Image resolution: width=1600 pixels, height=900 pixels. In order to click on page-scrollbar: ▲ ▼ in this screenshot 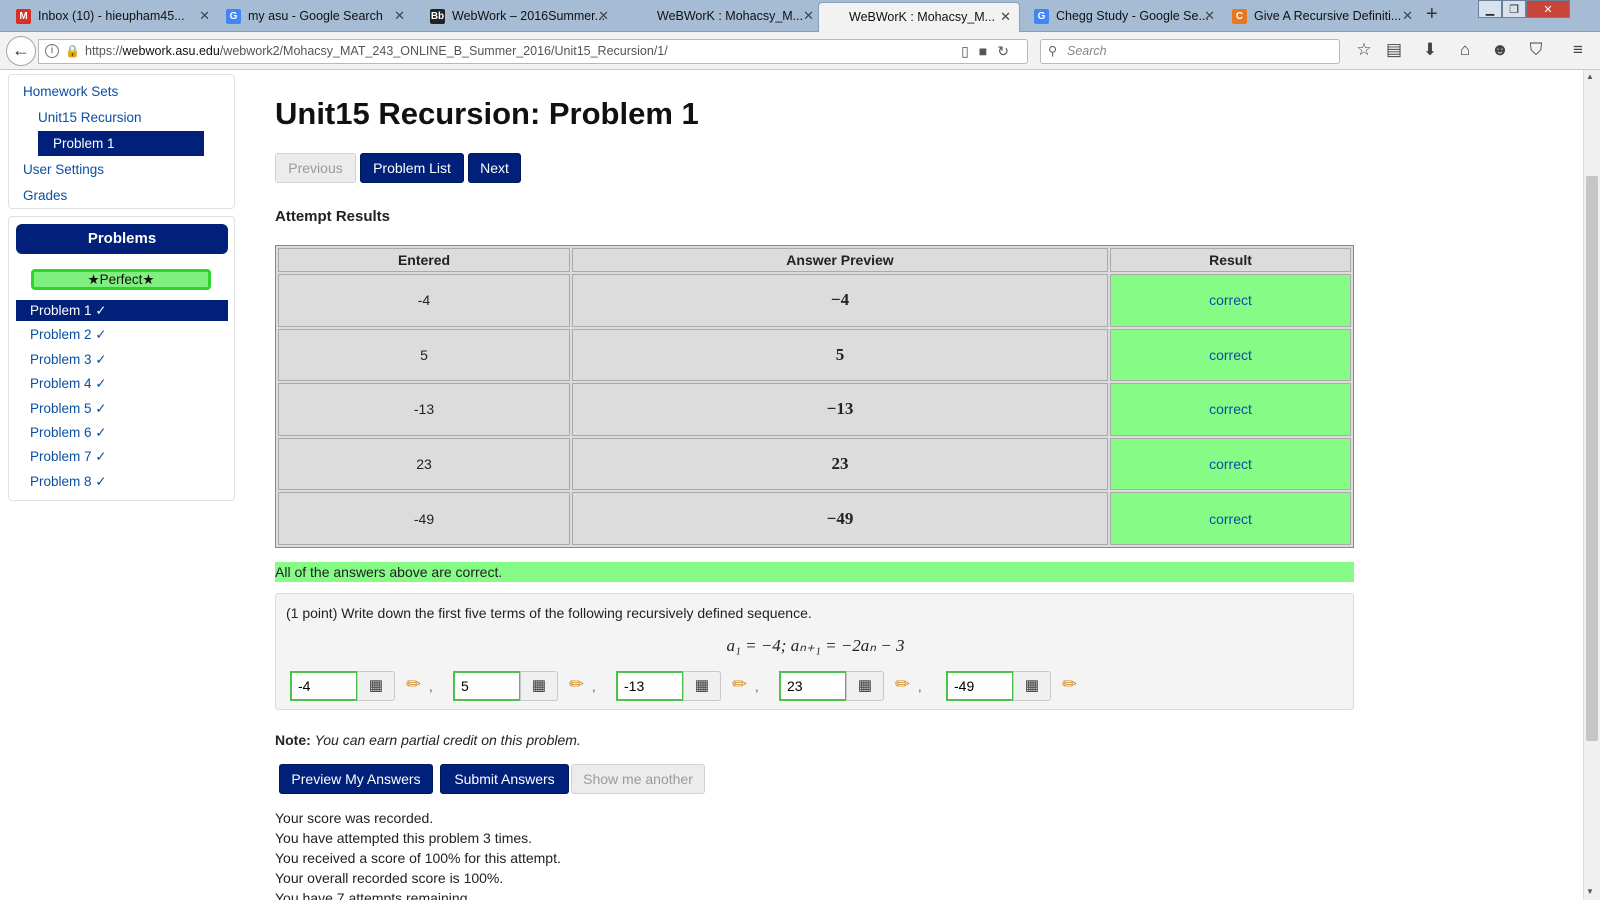, I will do `click(1591, 485)`.